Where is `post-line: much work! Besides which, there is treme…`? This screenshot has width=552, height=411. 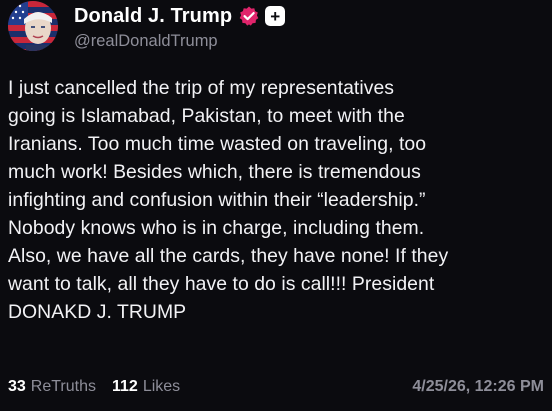 post-line: much work! Besides which, there is treme… is located at coordinates (214, 172).